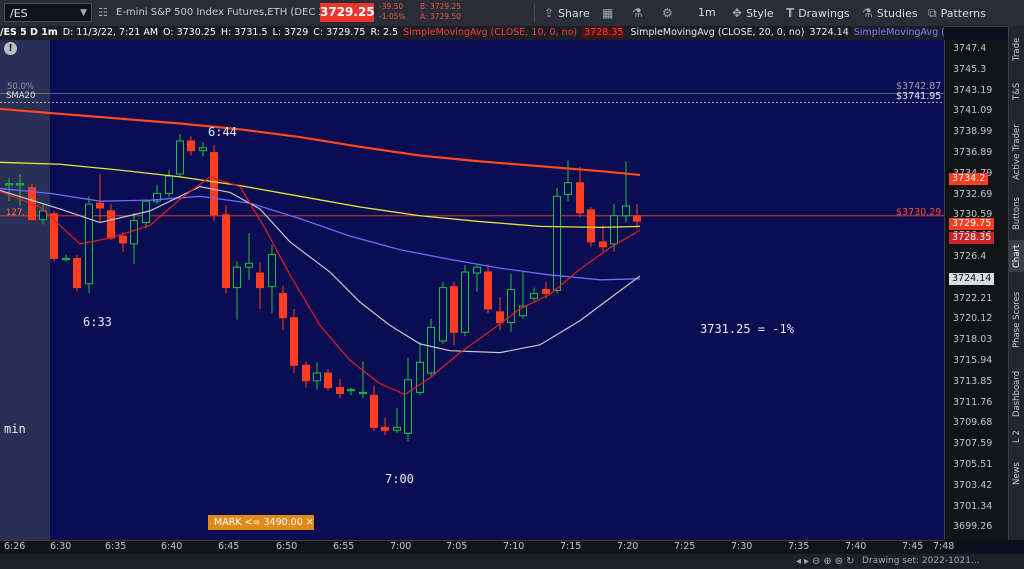 This screenshot has height=569, width=1024. What do you see at coordinates (222, 132) in the screenshot?
I see `annotation-644: 6:44` at bounding box center [222, 132].